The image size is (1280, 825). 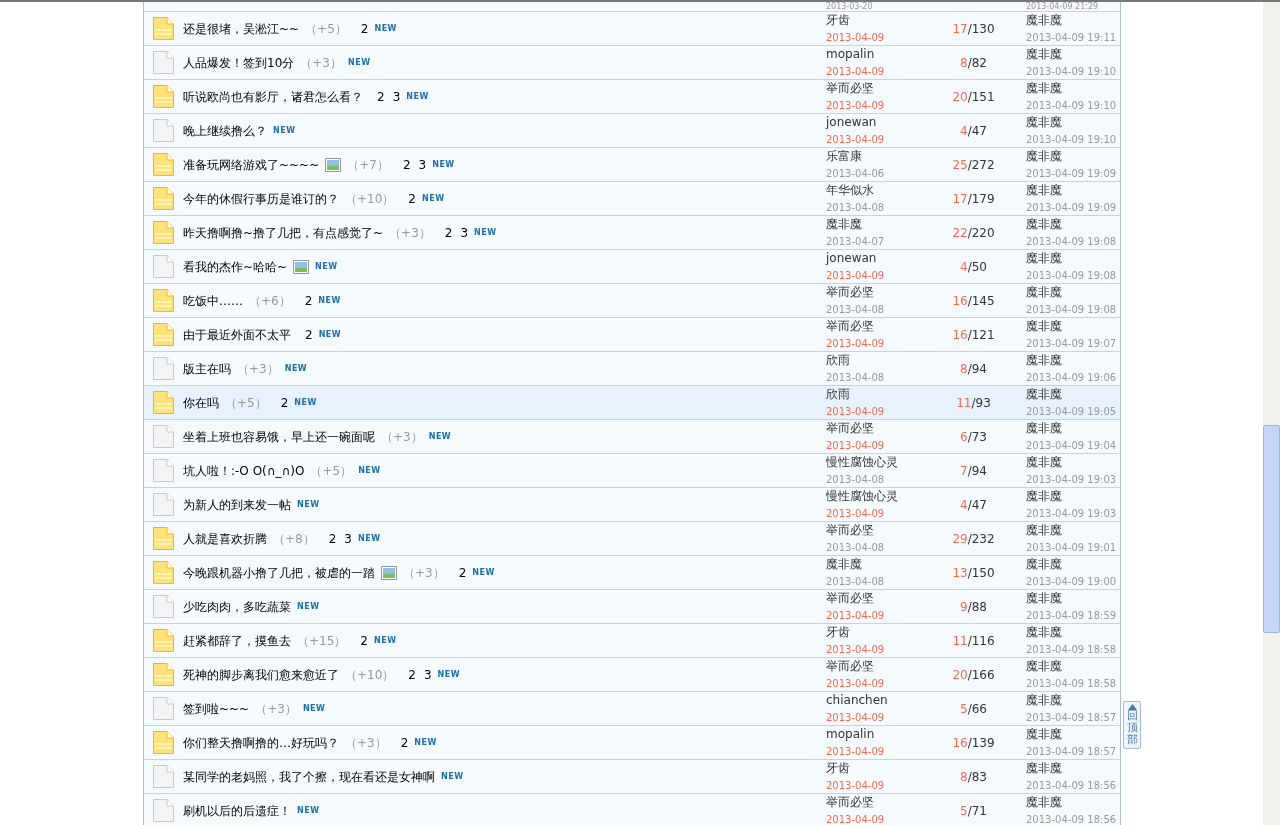 What do you see at coordinates (237, 504) in the screenshot?
I see `thread-title: 为新人的到来发一帖` at bounding box center [237, 504].